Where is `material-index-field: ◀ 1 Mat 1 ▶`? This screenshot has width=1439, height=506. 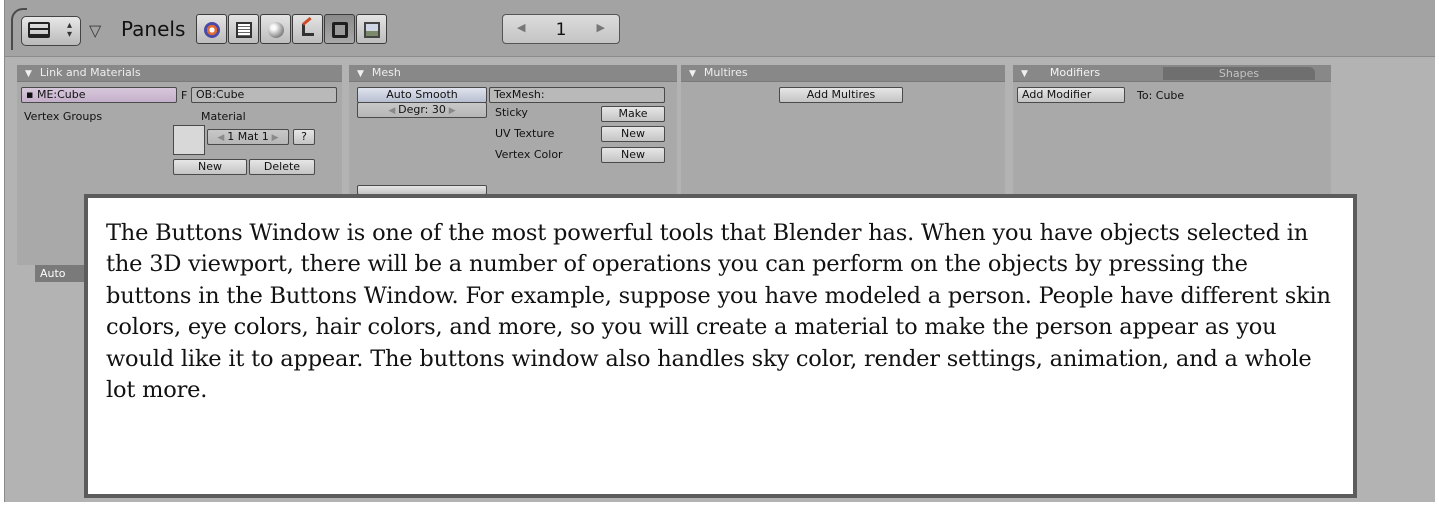
material-index-field: ◀ 1 Mat 1 ▶ is located at coordinates (248, 137).